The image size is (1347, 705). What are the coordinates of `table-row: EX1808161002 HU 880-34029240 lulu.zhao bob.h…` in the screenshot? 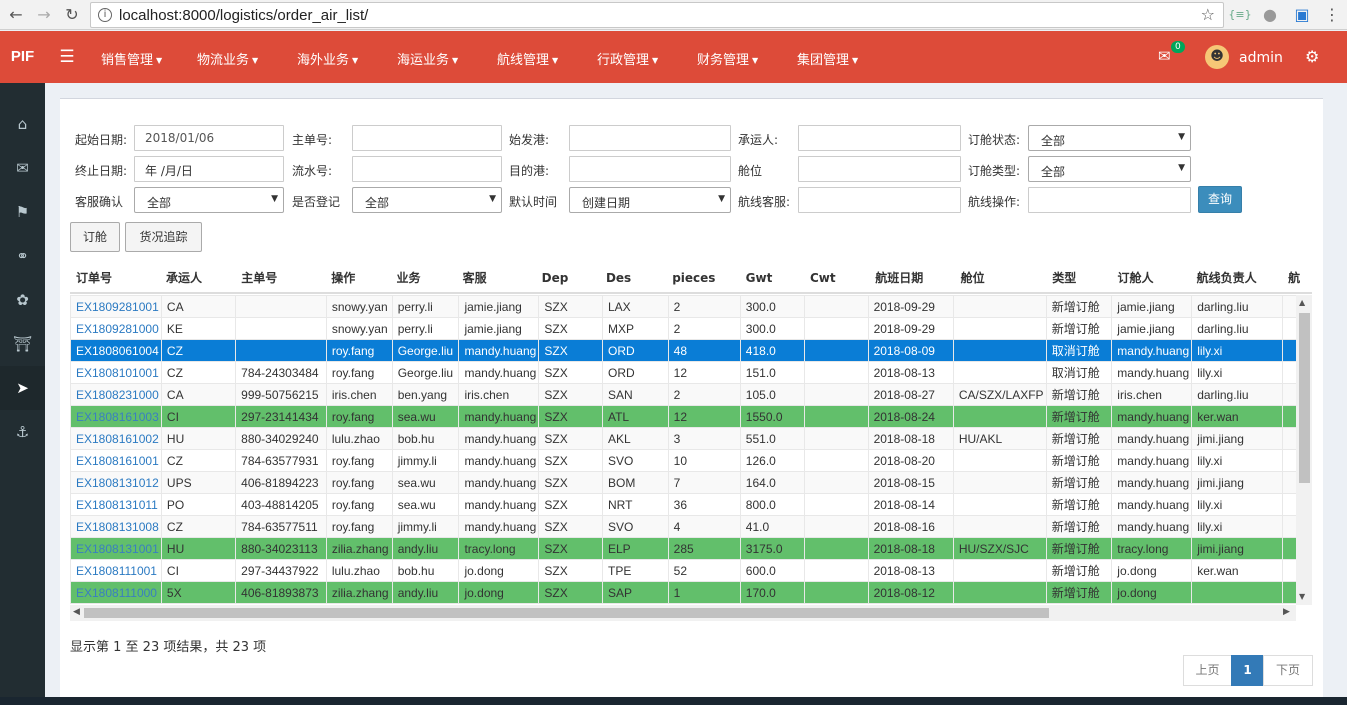 It's located at (691, 438).